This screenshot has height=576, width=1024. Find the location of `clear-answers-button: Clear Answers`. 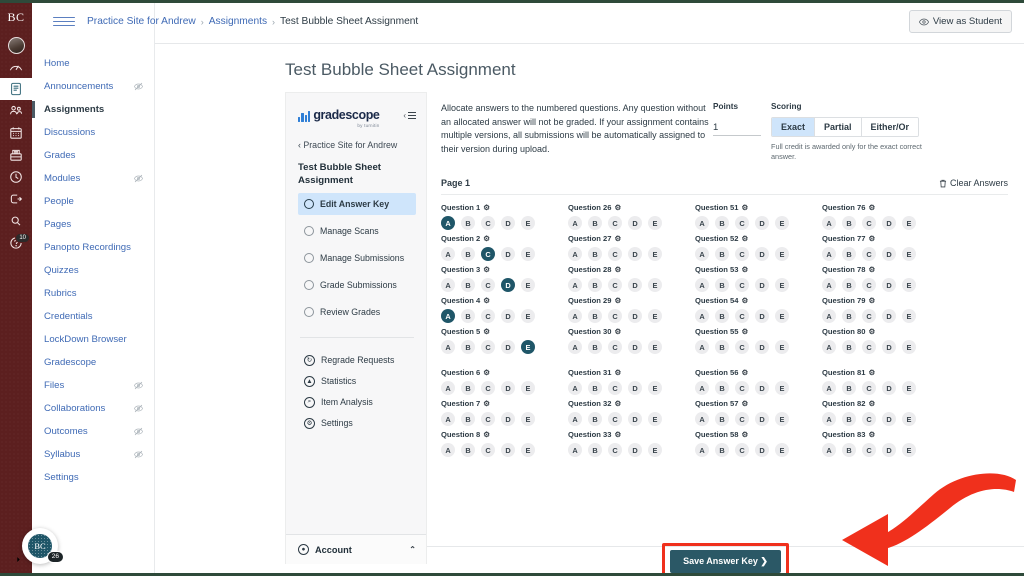

clear-answers-button: Clear Answers is located at coordinates (973, 183).